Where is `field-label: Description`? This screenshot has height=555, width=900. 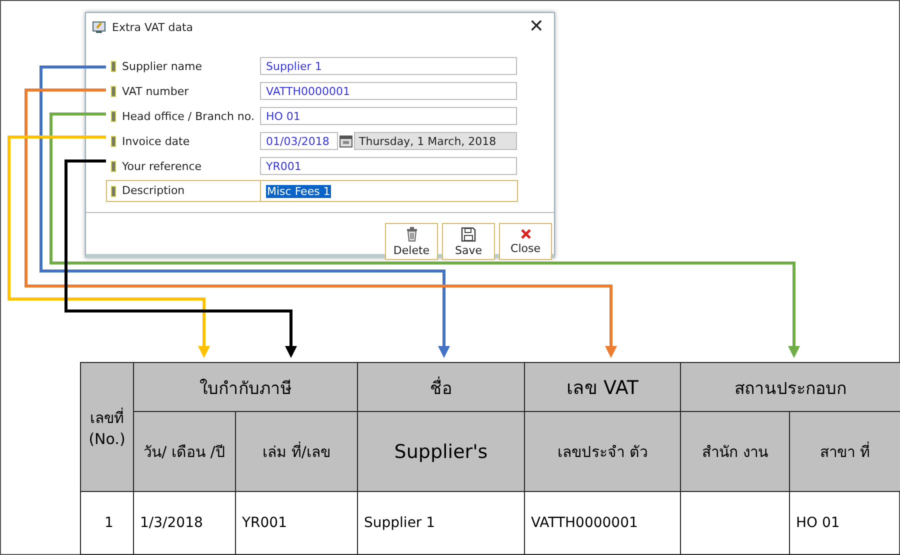 field-label: Description is located at coordinates (191, 191).